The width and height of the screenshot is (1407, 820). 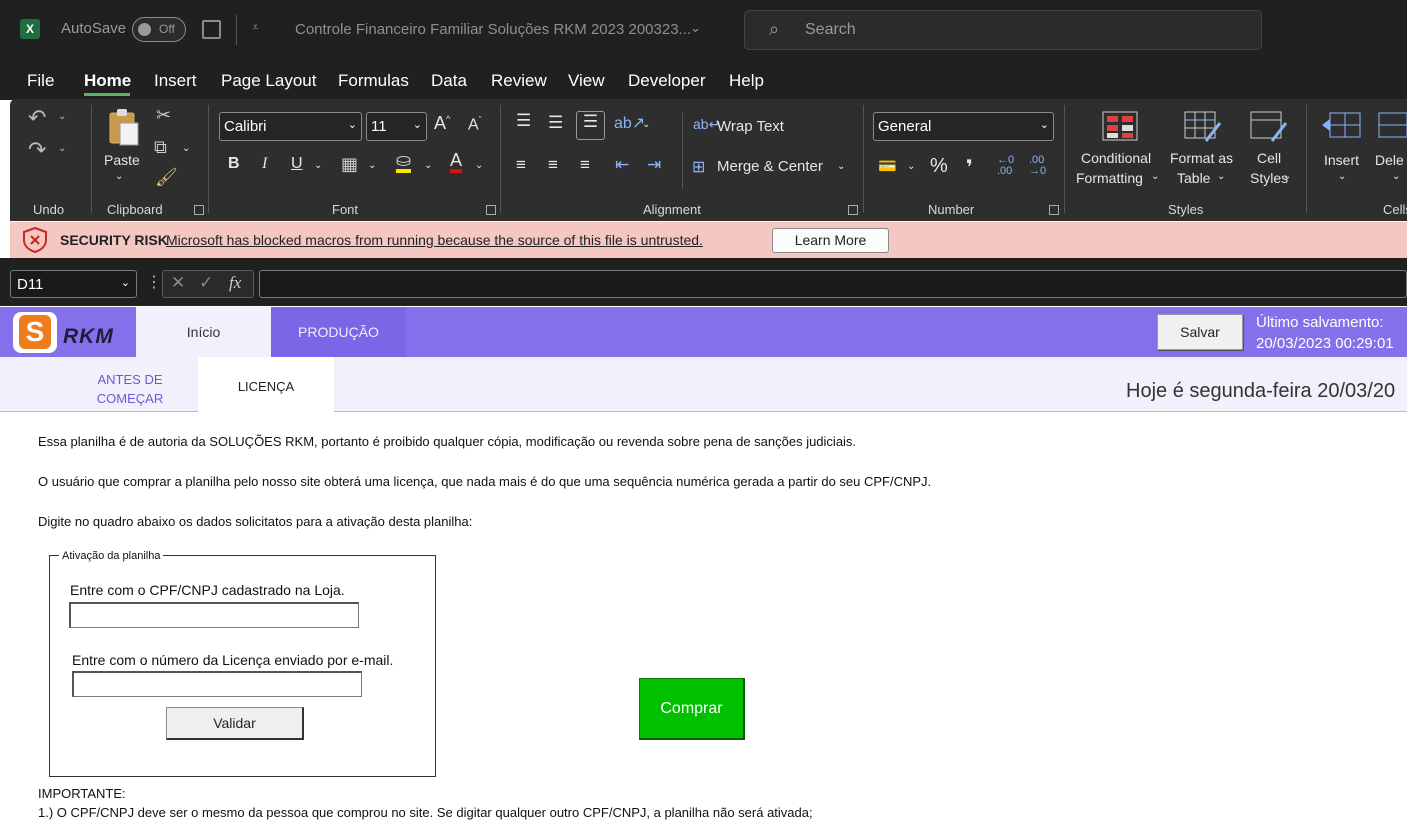 What do you see at coordinates (37, 150) in the screenshot?
I see `redo-icon: ↷` at bounding box center [37, 150].